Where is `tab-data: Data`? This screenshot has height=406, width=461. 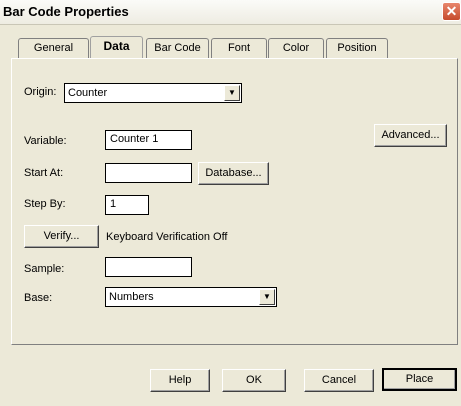
tab-data: Data is located at coordinates (116, 47).